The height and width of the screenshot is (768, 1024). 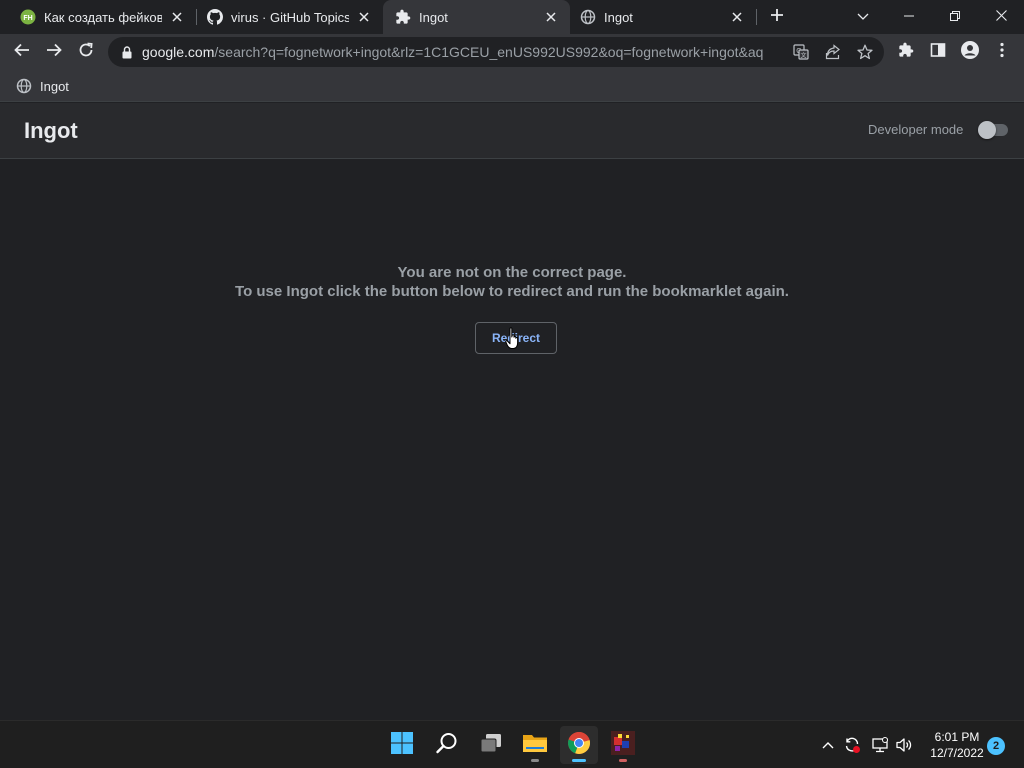 I want to click on toggle-knob, so click(x=987, y=130).